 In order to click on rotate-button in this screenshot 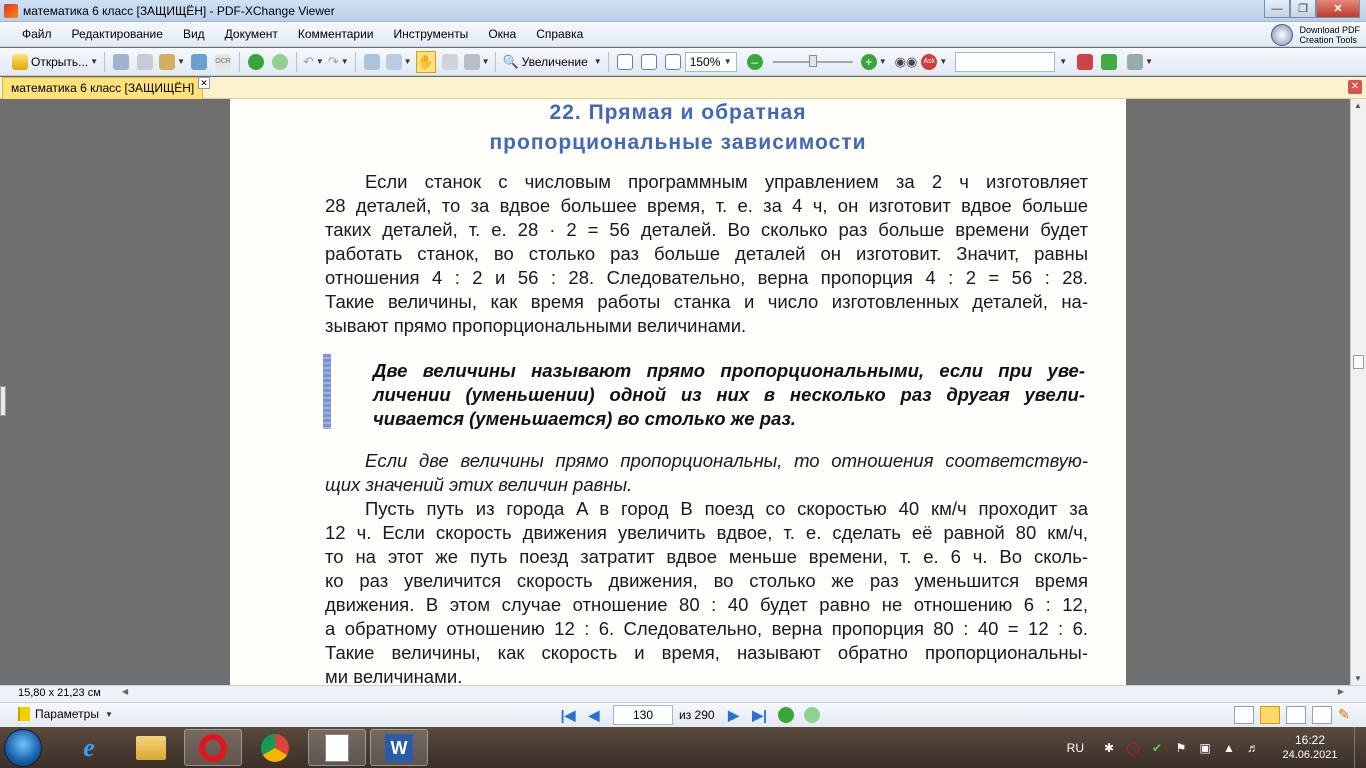, I will do `click(372, 62)`.